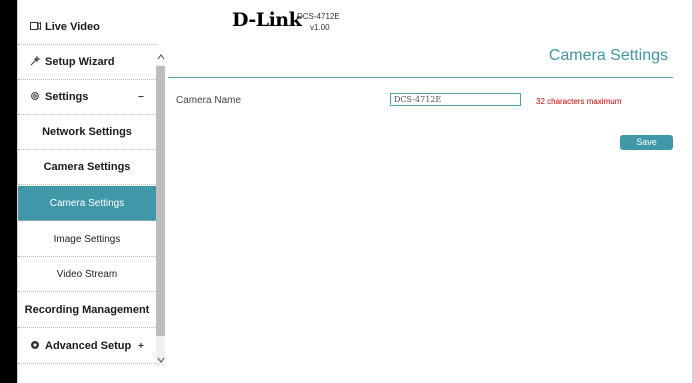  What do you see at coordinates (646, 142) in the screenshot?
I see `save-button: Save` at bounding box center [646, 142].